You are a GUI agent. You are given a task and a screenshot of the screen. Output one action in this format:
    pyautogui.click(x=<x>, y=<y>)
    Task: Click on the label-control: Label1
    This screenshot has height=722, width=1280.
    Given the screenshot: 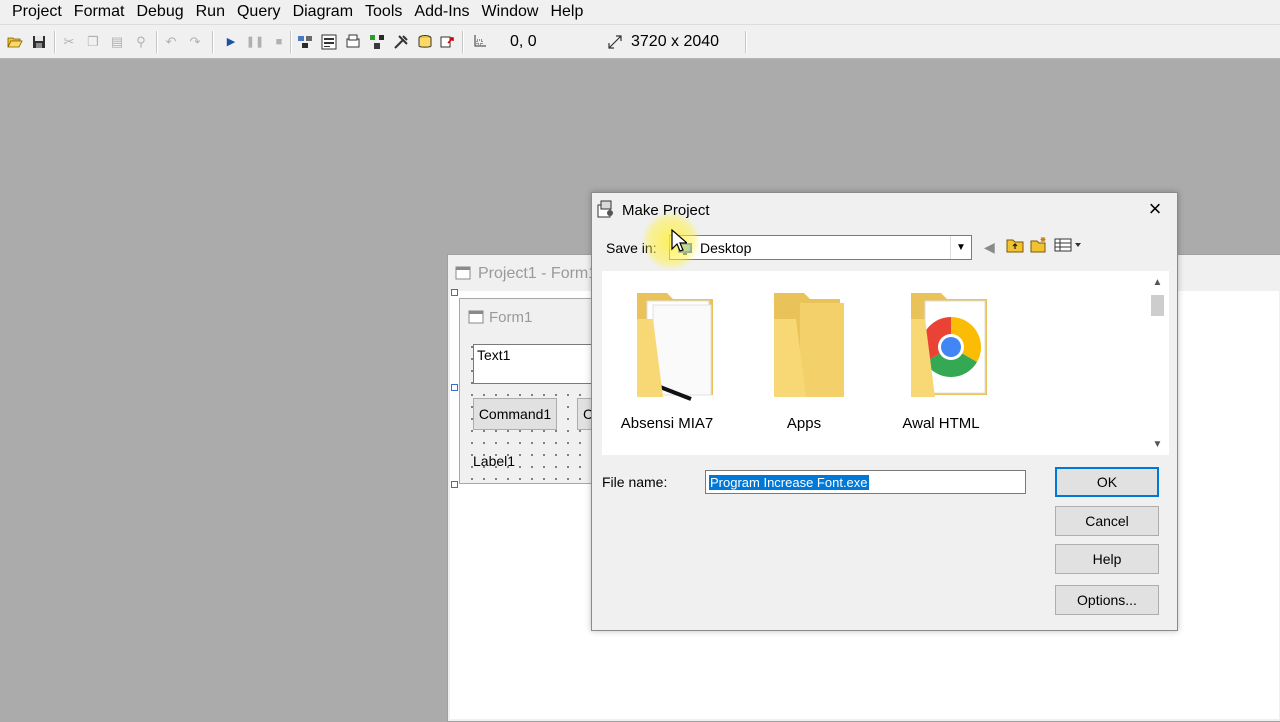 What is the action you would take?
    pyautogui.click(x=494, y=461)
    